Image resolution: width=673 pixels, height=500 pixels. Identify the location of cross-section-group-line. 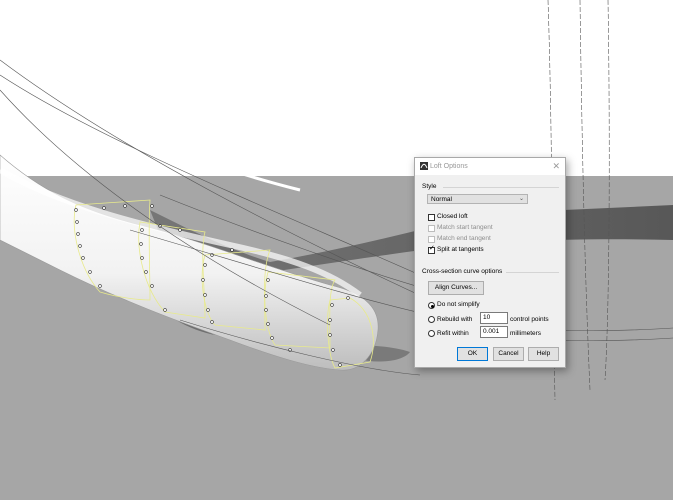
(532, 272).